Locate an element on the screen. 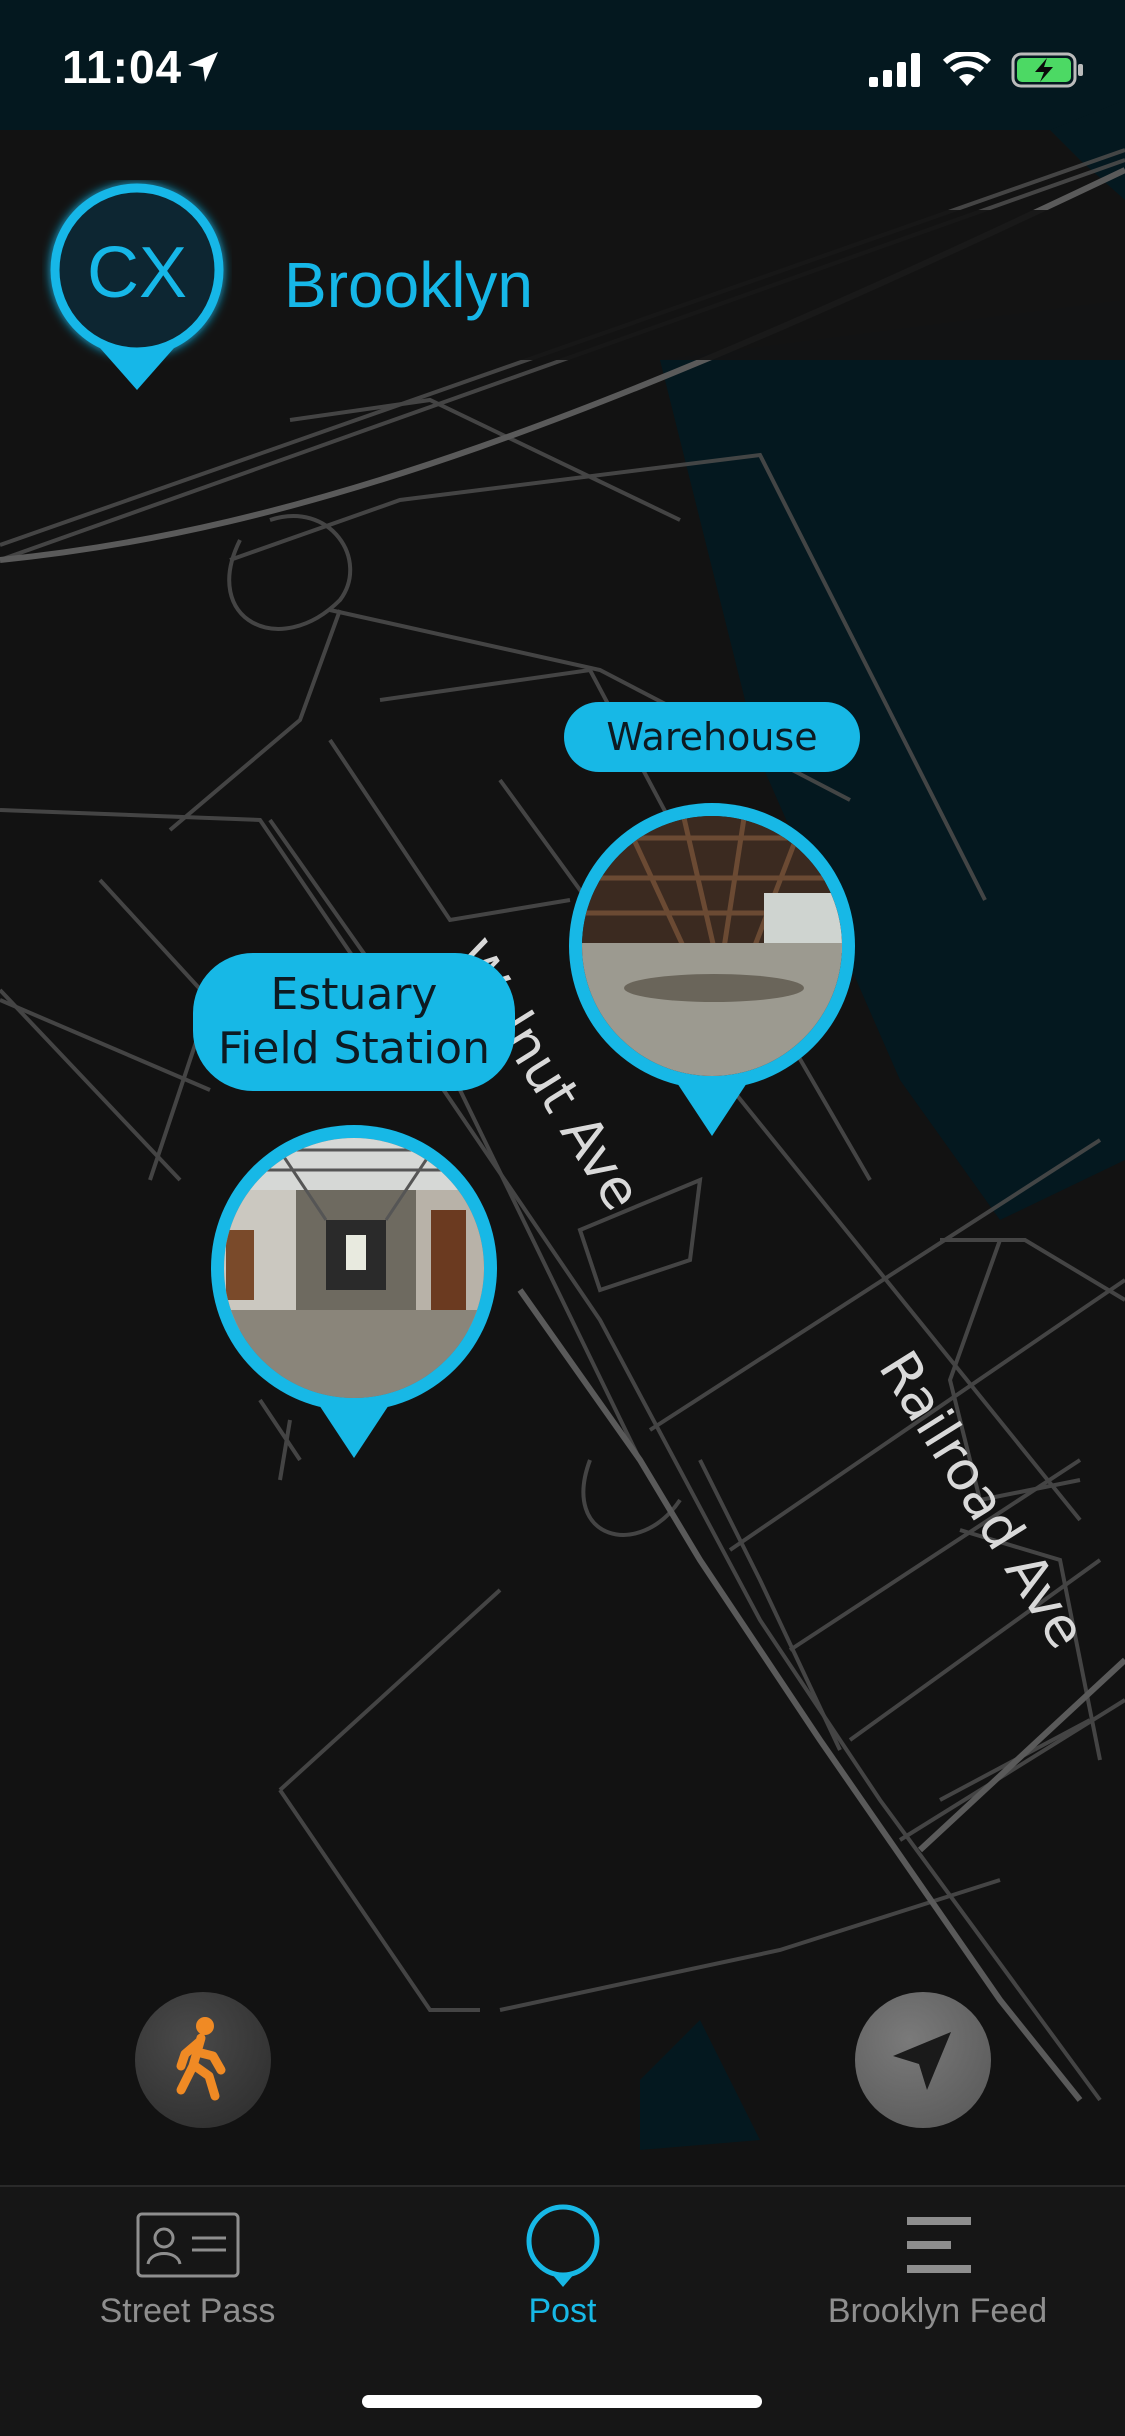 The height and width of the screenshot is (2436, 1125). place-label-line-2: Field Station is located at coordinates (354, 1048).